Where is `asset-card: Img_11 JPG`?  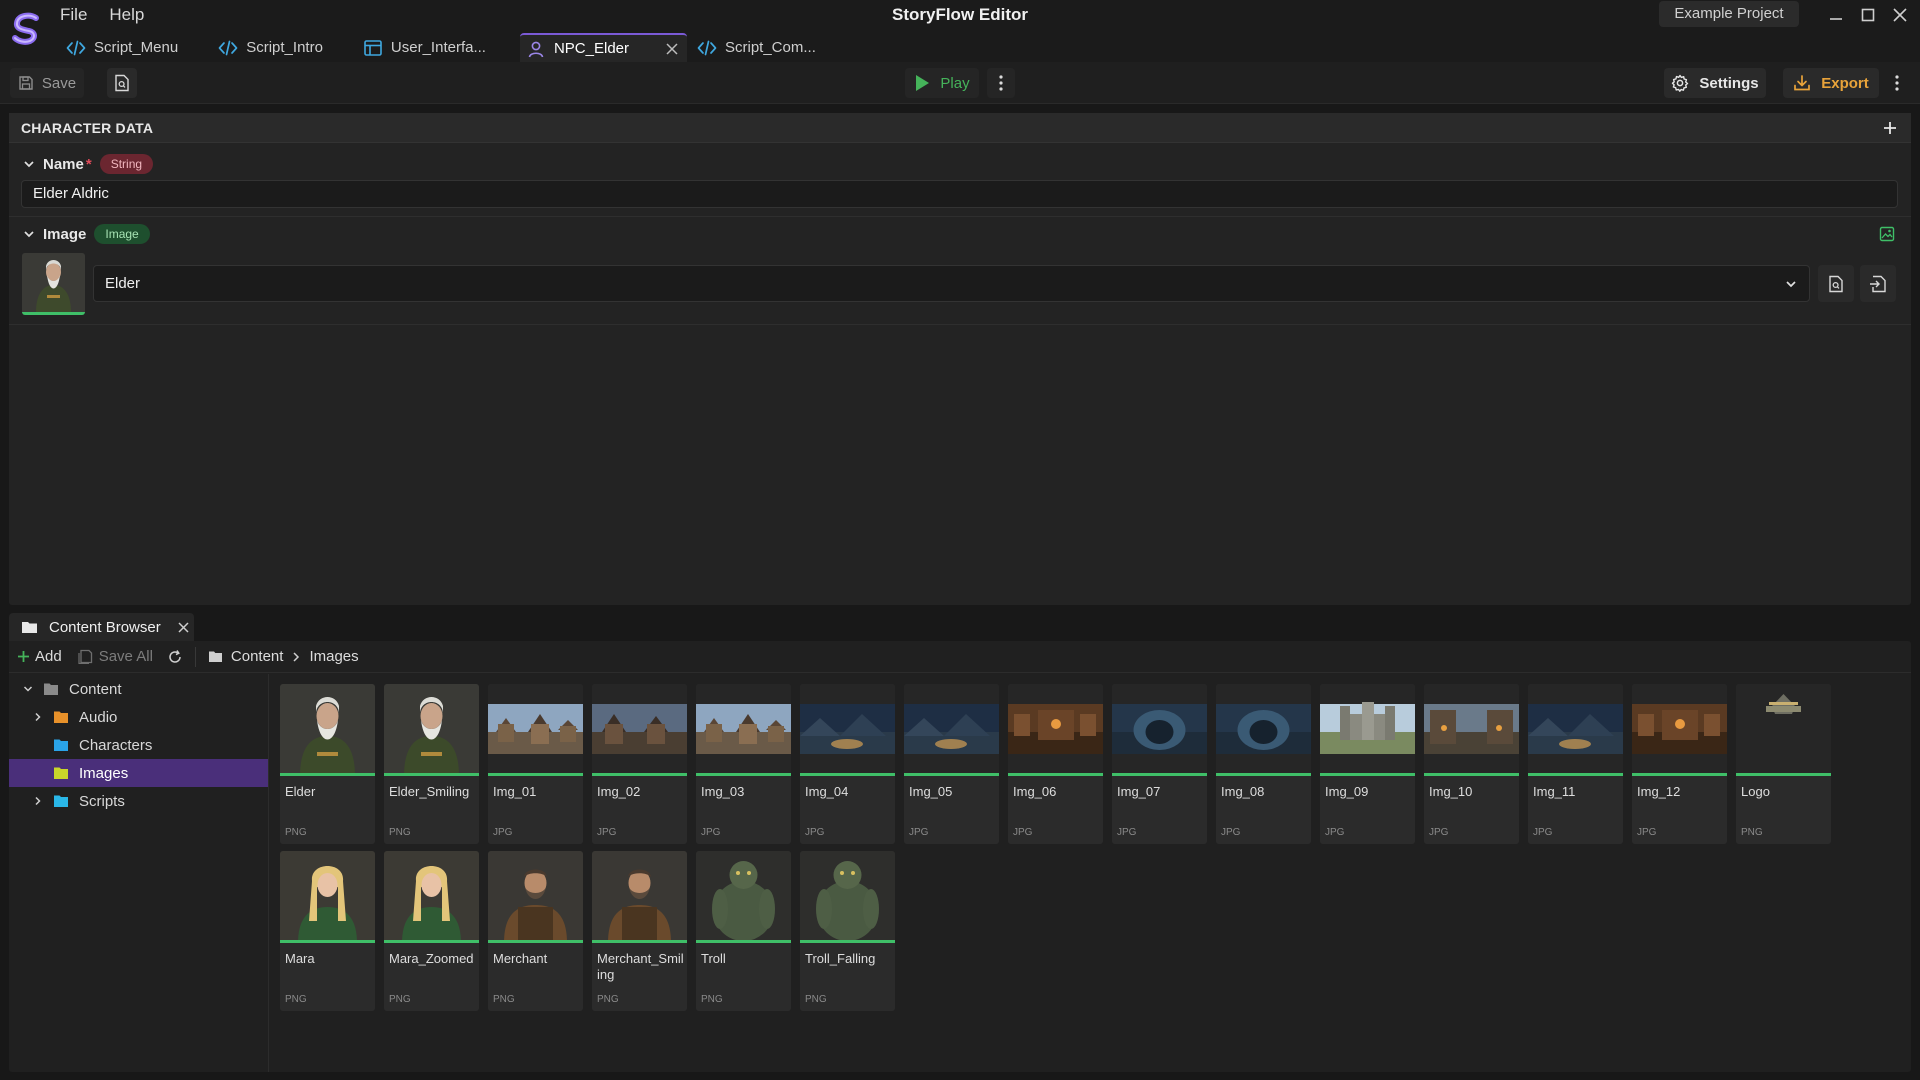 asset-card: Img_11 JPG is located at coordinates (1575, 764).